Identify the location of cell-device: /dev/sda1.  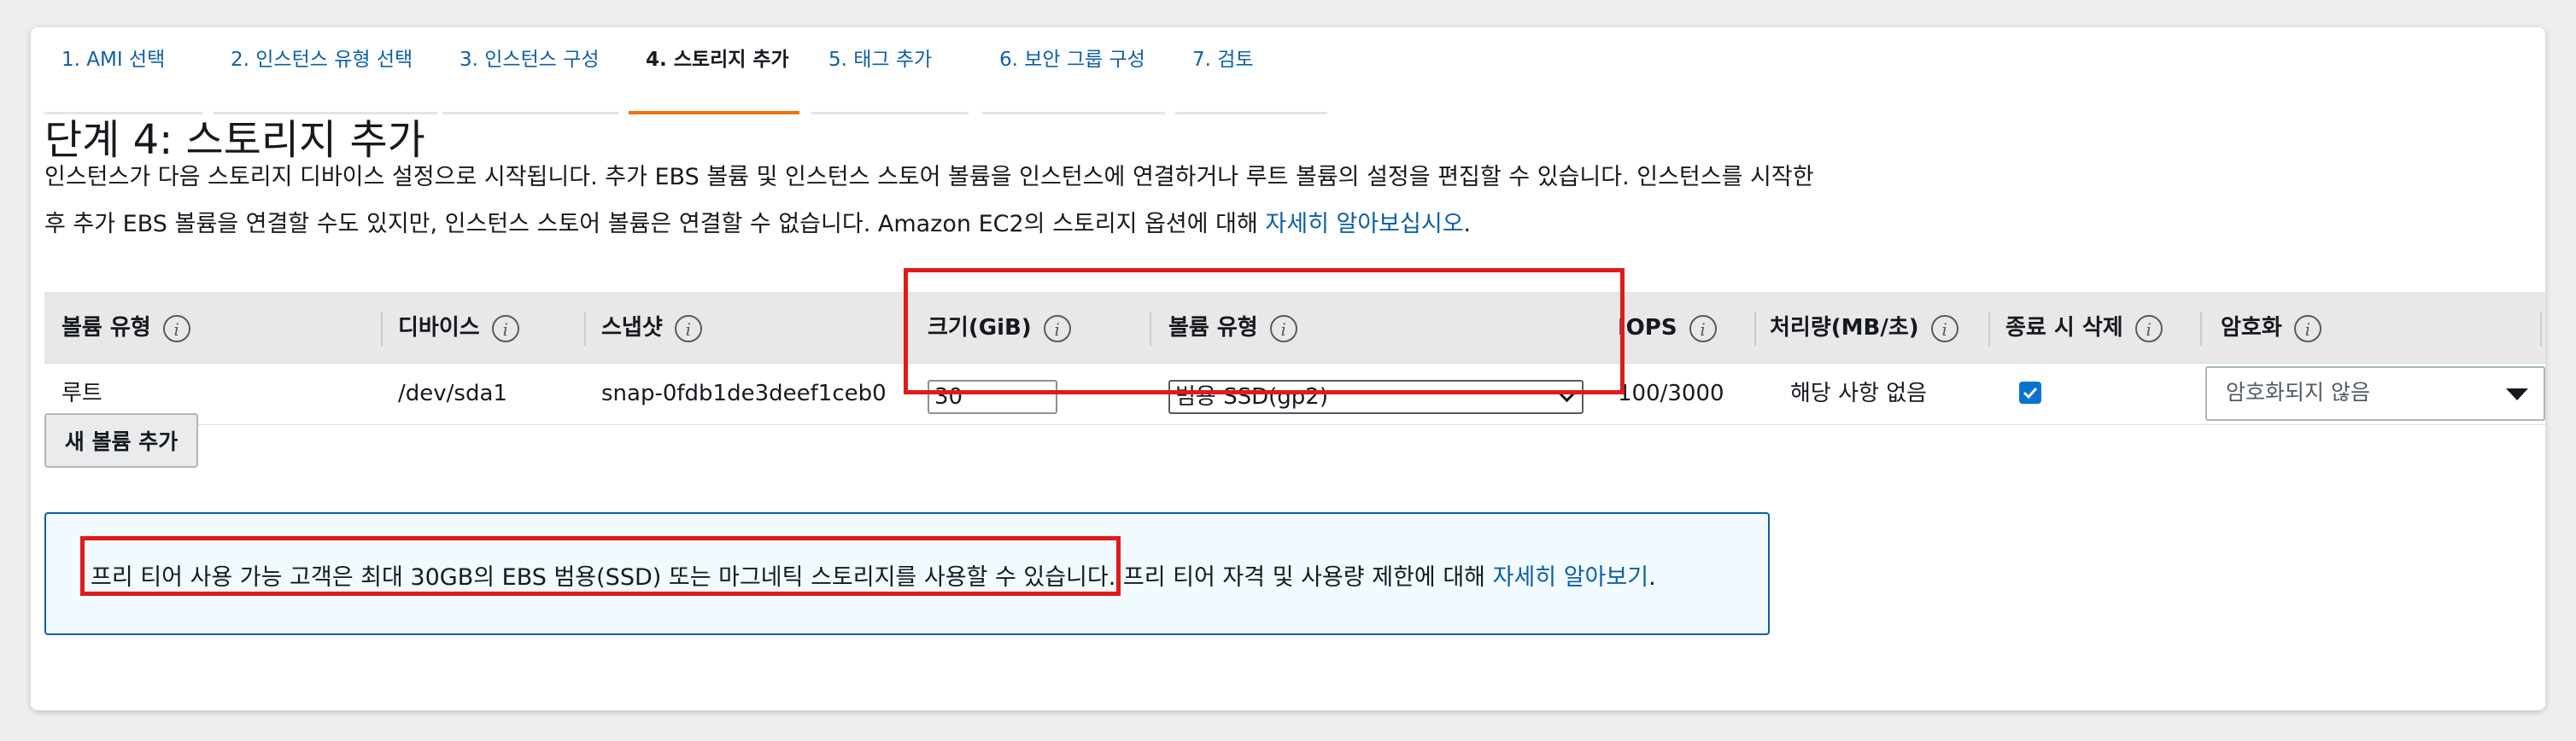
(452, 393).